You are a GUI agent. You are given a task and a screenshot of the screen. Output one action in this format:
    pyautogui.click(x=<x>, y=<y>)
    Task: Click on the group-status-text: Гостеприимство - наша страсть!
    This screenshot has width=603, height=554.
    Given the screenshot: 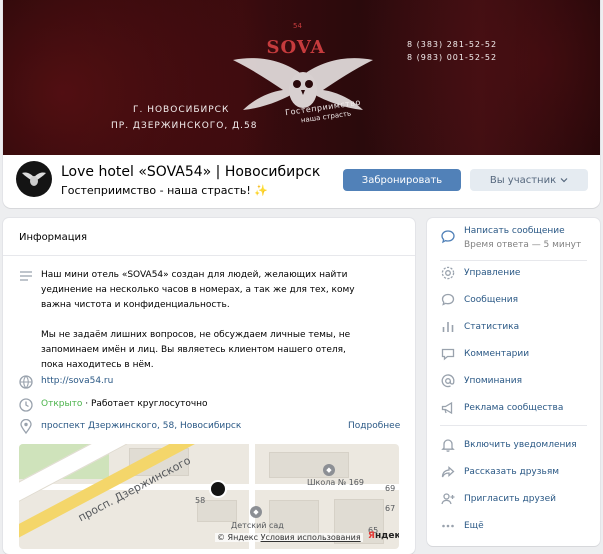 What is the action you would take?
    pyautogui.click(x=156, y=190)
    